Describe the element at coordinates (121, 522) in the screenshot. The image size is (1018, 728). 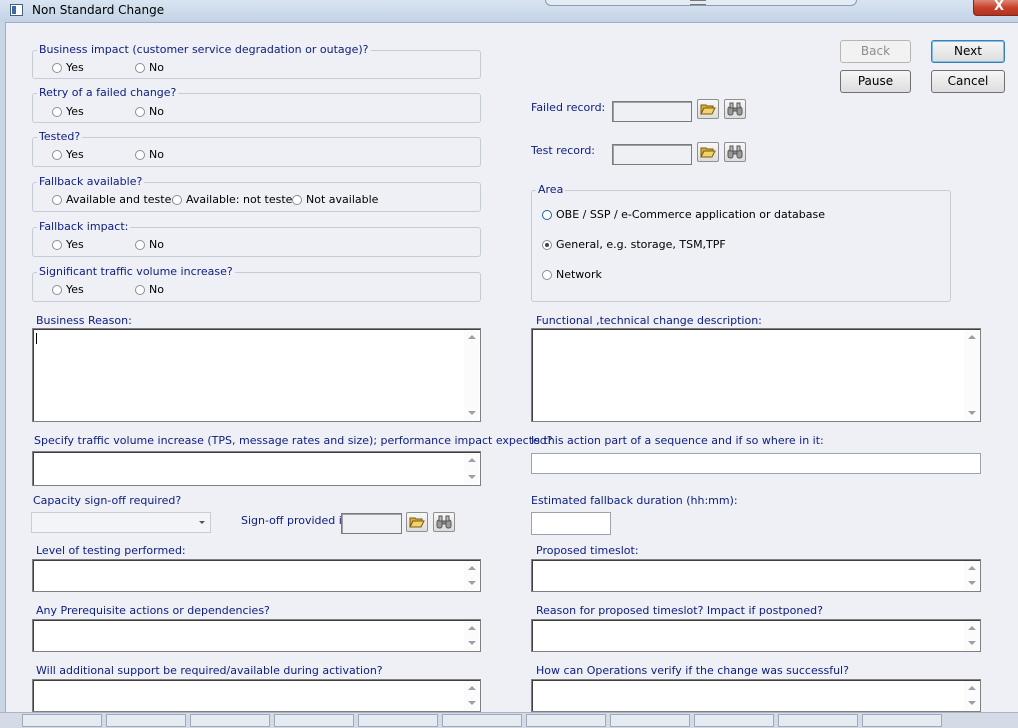
I see `capacity-signoff-dropdown` at that location.